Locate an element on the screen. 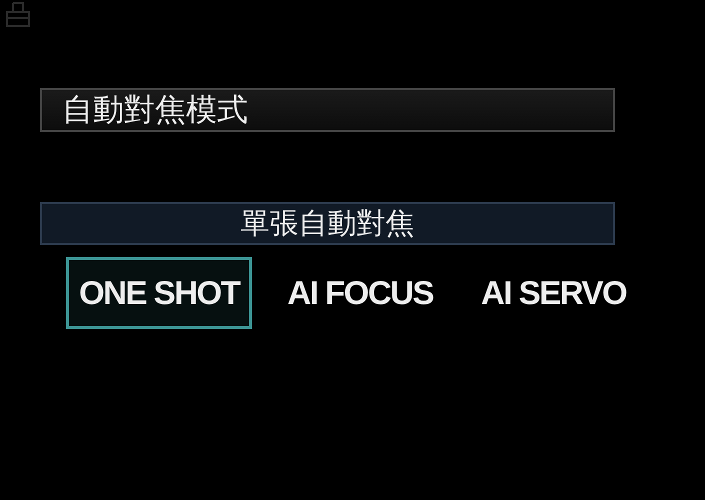 This screenshot has height=500, width=705. menu-title: 自動對焦模式 is located at coordinates (327, 110).